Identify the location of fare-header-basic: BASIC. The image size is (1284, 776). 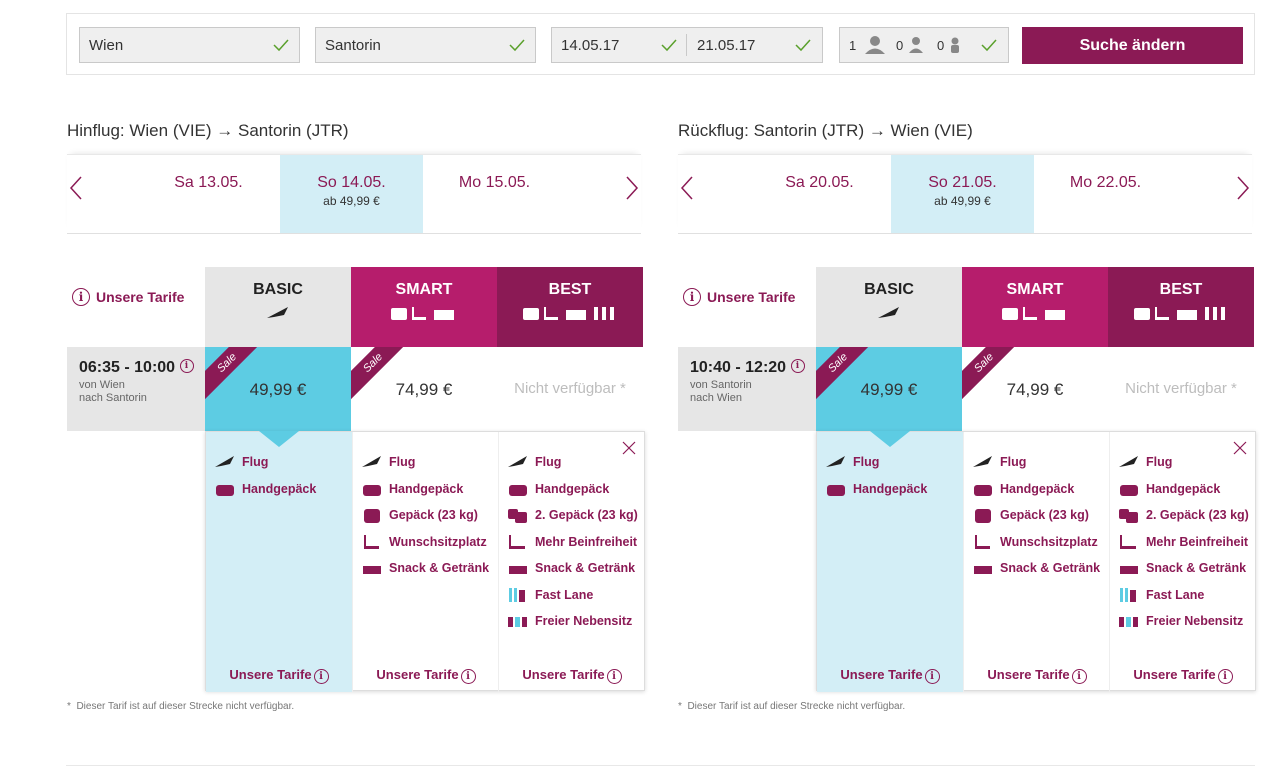
(889, 307).